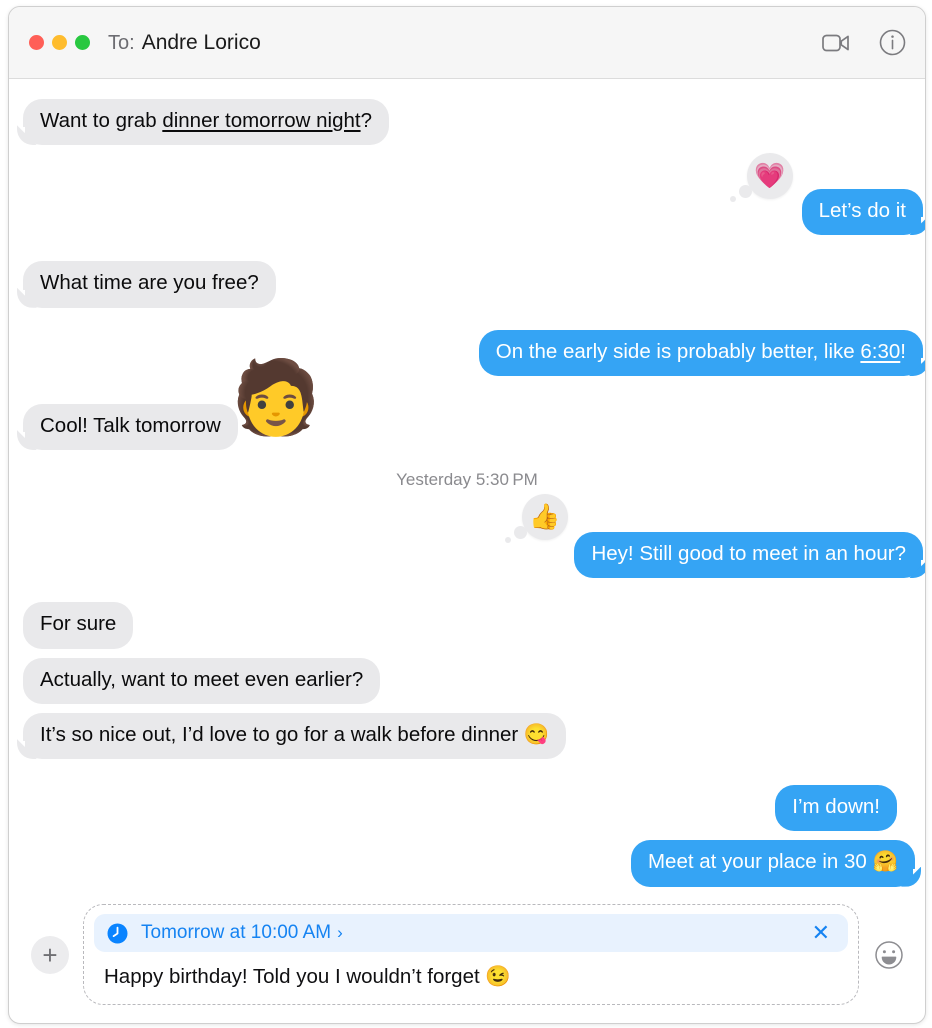 The width and height of the screenshot is (932, 1028). I want to click on heart-tapback: 💗, so click(761, 178).